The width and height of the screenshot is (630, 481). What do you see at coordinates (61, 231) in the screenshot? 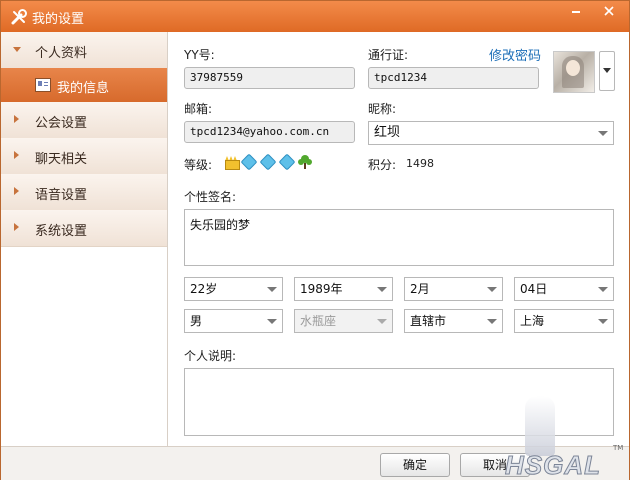
I see `sidebar-item-label: 系统设置` at bounding box center [61, 231].